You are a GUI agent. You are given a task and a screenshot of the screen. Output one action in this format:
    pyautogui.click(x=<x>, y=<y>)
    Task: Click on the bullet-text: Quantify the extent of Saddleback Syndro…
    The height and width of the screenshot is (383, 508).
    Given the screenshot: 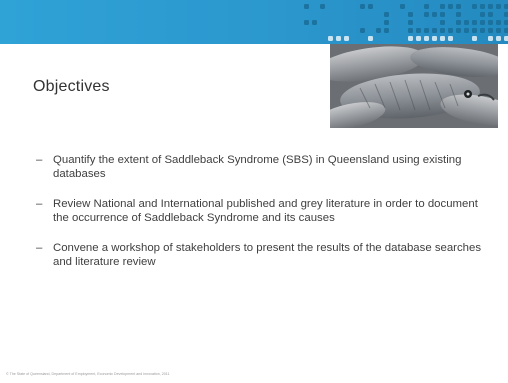 What is the action you would take?
    pyautogui.click(x=257, y=167)
    